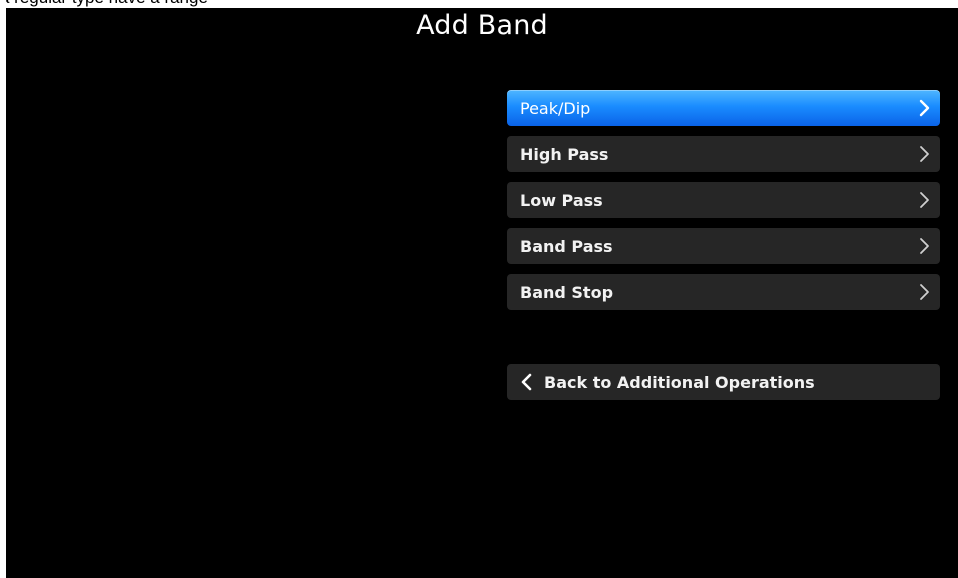 The width and height of the screenshot is (958, 578). I want to click on back-to-additional-operations-button: Back to Additional Operations, so click(723, 382).